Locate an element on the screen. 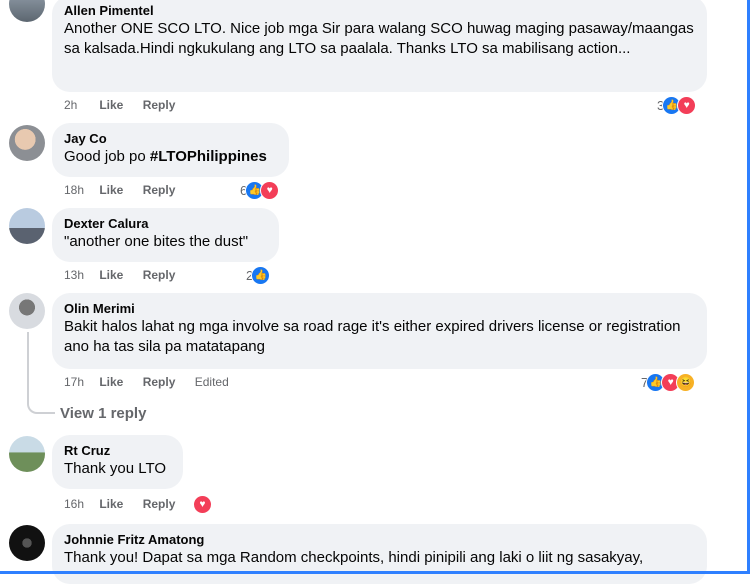  comment-actions: 17h Like Reply Edited is located at coordinates (146, 382).